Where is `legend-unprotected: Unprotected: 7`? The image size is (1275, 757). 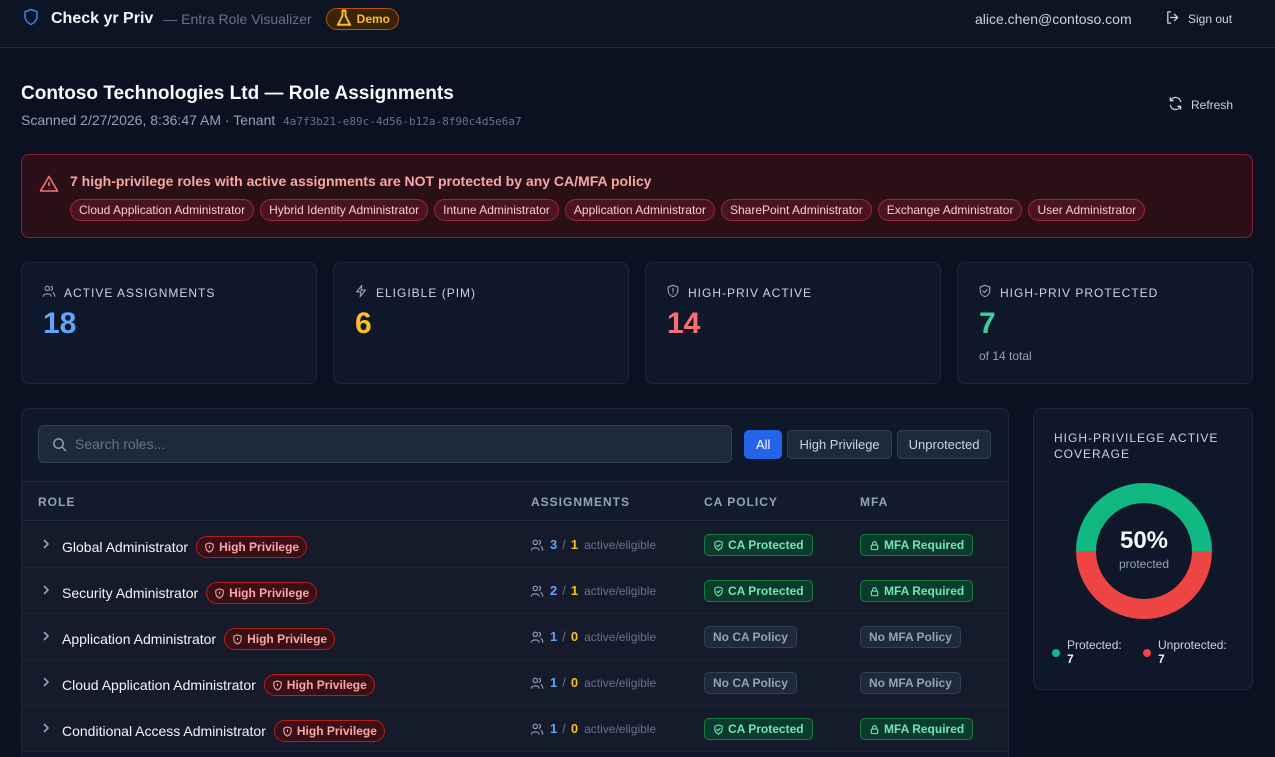
legend-unprotected: Unprotected: 7 is located at coordinates (1185, 652).